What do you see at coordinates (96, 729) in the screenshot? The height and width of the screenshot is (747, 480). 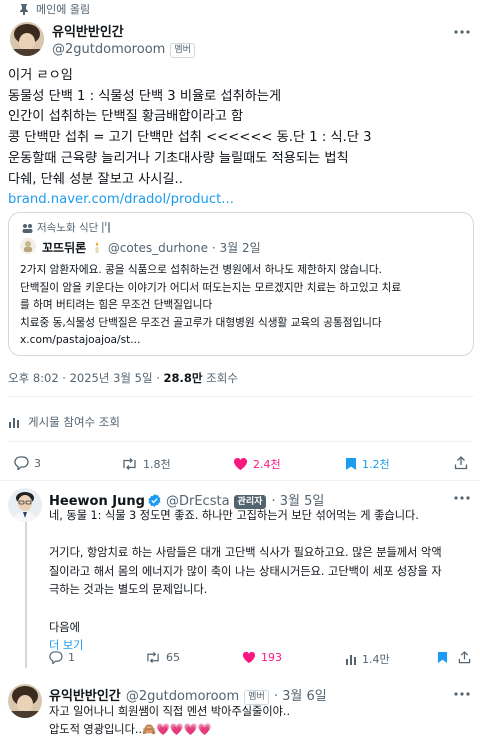 I see `reply-line: 압도적 영광입니다..` at bounding box center [96, 729].